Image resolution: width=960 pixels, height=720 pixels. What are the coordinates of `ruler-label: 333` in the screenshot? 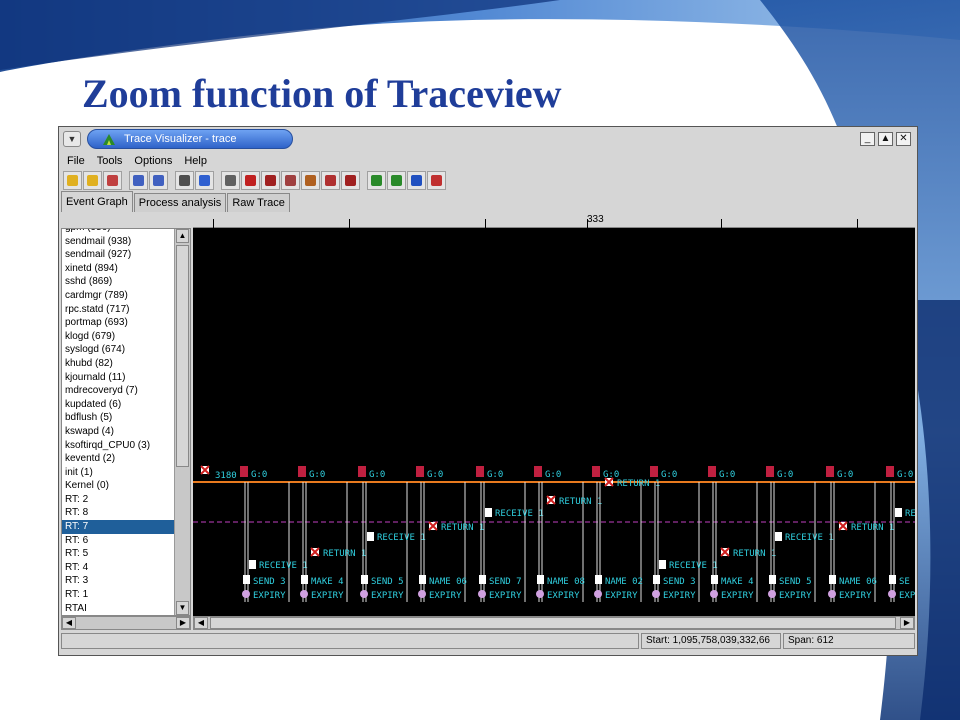 It's located at (595, 219).